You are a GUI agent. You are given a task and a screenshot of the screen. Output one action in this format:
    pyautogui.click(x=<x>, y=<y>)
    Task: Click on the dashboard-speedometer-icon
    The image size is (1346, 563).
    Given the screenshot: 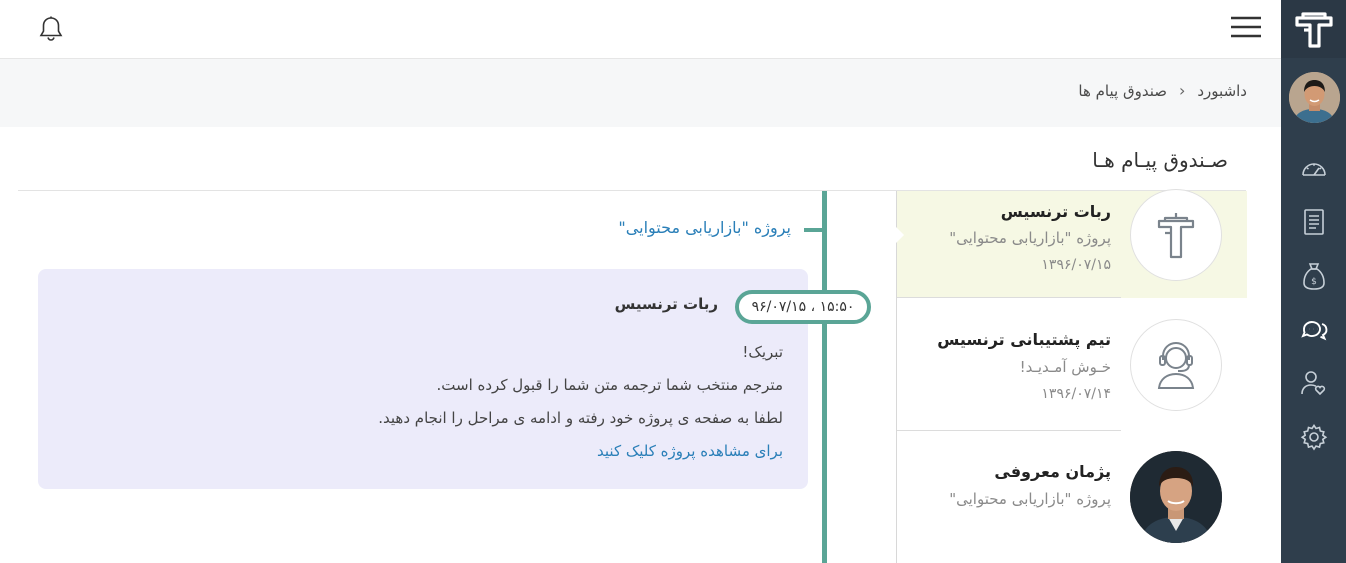 What is the action you would take?
    pyautogui.click(x=1314, y=169)
    